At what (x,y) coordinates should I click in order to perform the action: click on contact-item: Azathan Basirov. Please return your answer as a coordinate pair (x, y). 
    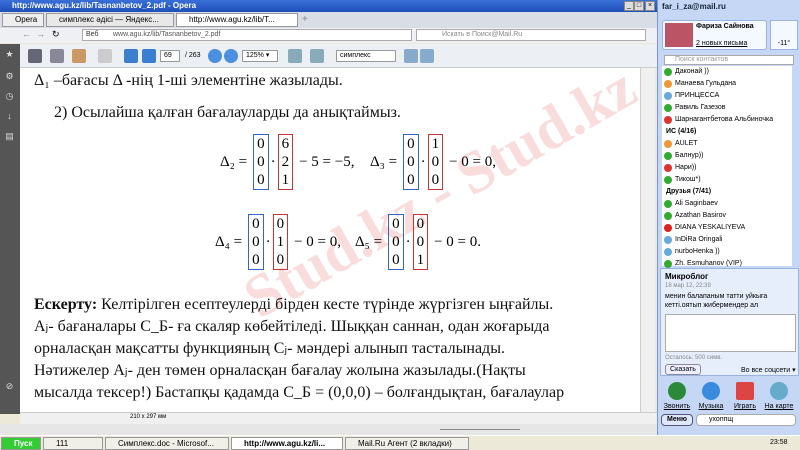
    Looking at the image, I should click on (695, 216).